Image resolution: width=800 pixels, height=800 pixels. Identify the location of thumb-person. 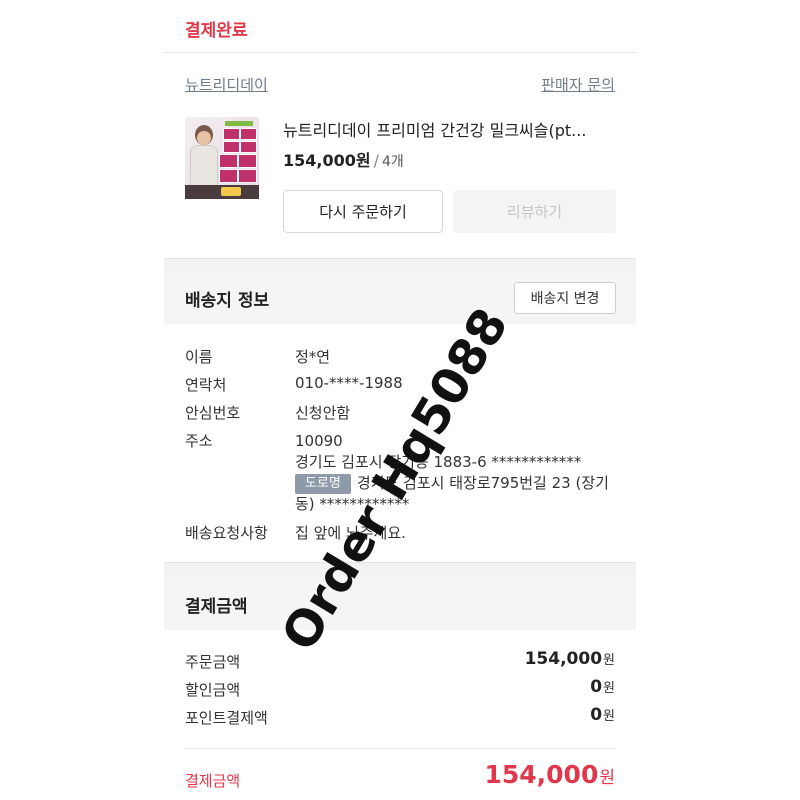
(204, 157).